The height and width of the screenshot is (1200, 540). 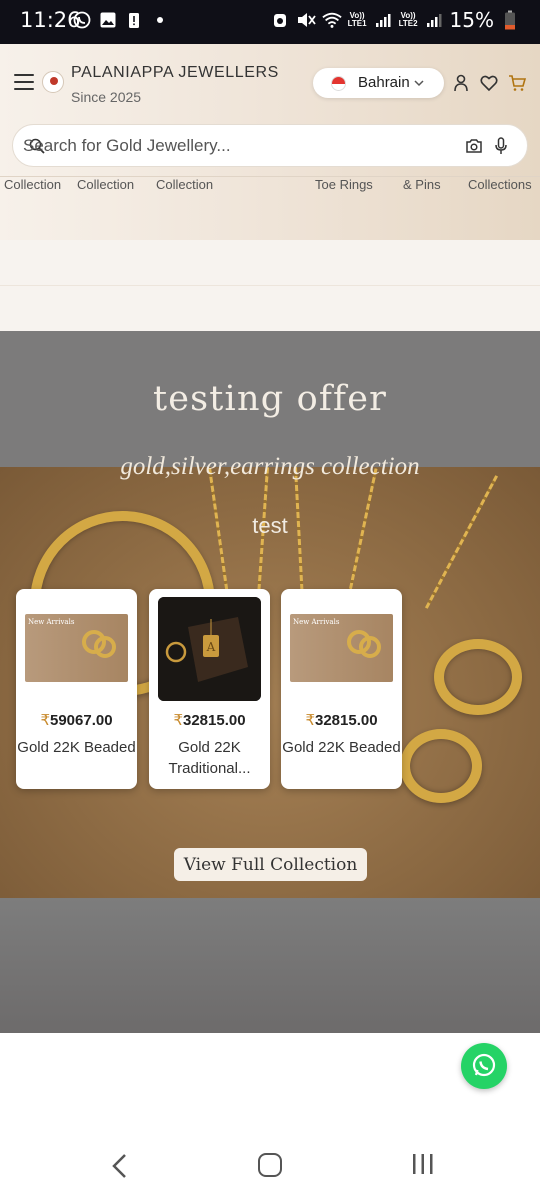 I want to click on signal-1-icon, so click(x=383, y=20).